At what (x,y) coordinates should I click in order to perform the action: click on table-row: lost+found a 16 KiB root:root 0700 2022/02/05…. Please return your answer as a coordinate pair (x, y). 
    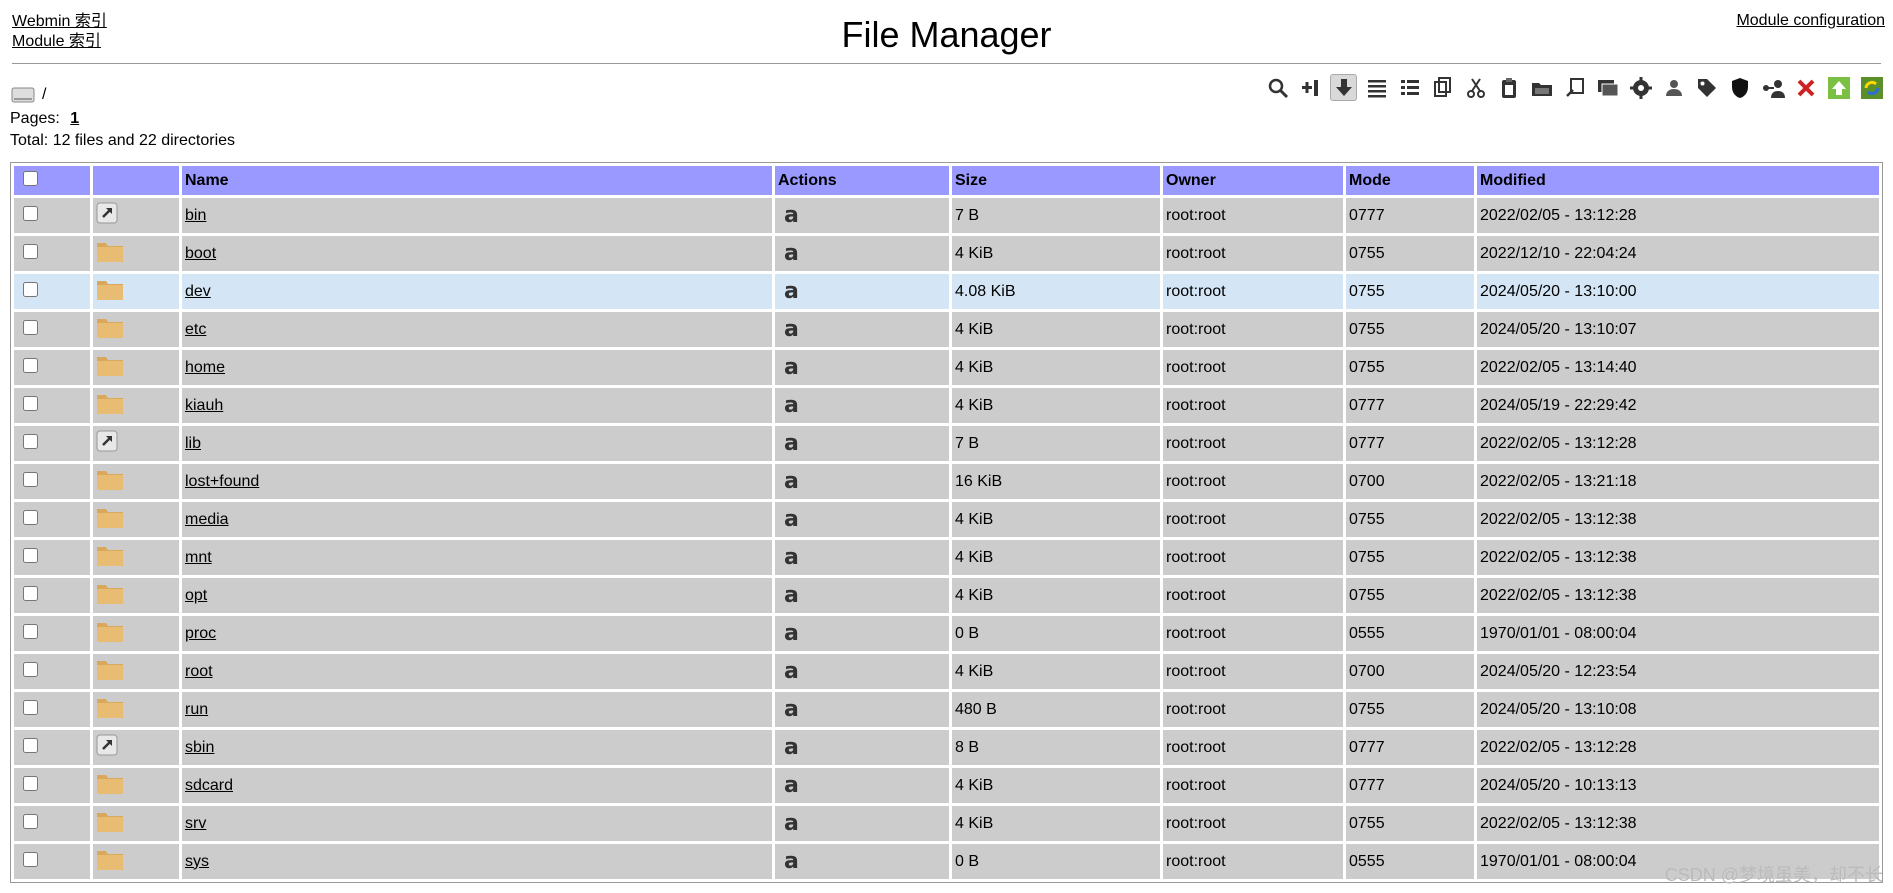
    Looking at the image, I should click on (946, 481).